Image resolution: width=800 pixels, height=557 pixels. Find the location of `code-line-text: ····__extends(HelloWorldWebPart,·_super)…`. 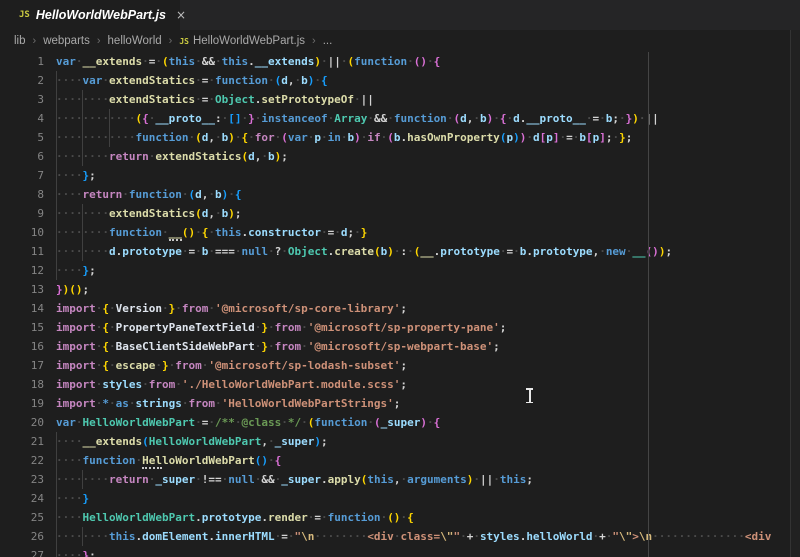

code-line-text: ····__extends(HelloWorldWebPart,·_super)… is located at coordinates (192, 441).